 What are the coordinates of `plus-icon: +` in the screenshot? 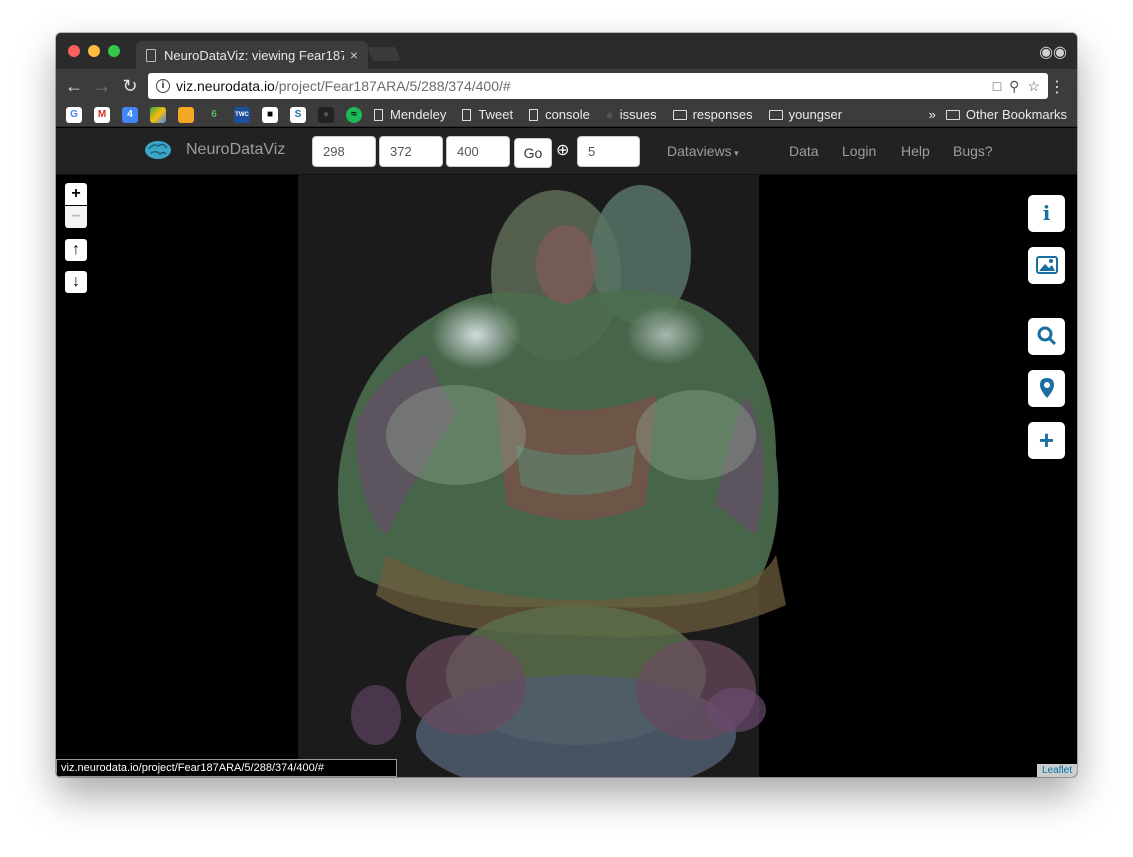 It's located at (1046, 440).